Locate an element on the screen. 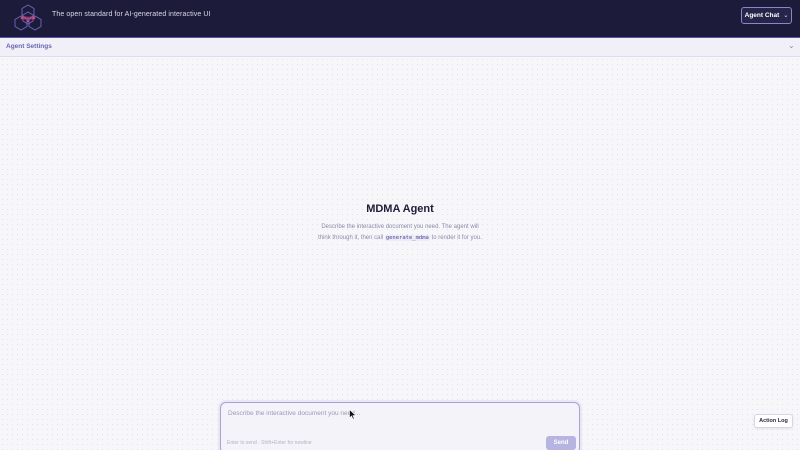 The height and width of the screenshot is (450, 800). empty-state-title: MDMA Agent is located at coordinates (400, 209).